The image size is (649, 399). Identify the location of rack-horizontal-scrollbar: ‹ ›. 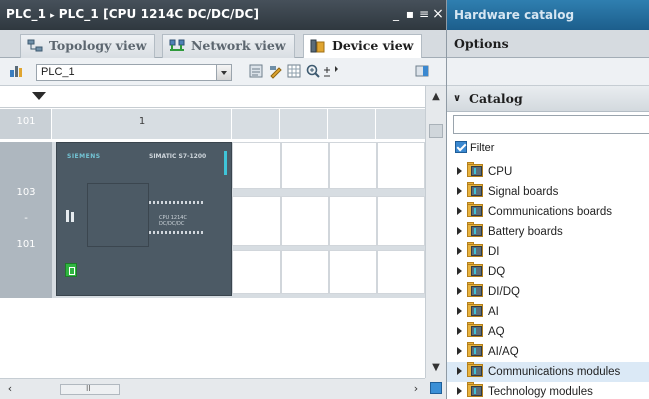
(212, 388).